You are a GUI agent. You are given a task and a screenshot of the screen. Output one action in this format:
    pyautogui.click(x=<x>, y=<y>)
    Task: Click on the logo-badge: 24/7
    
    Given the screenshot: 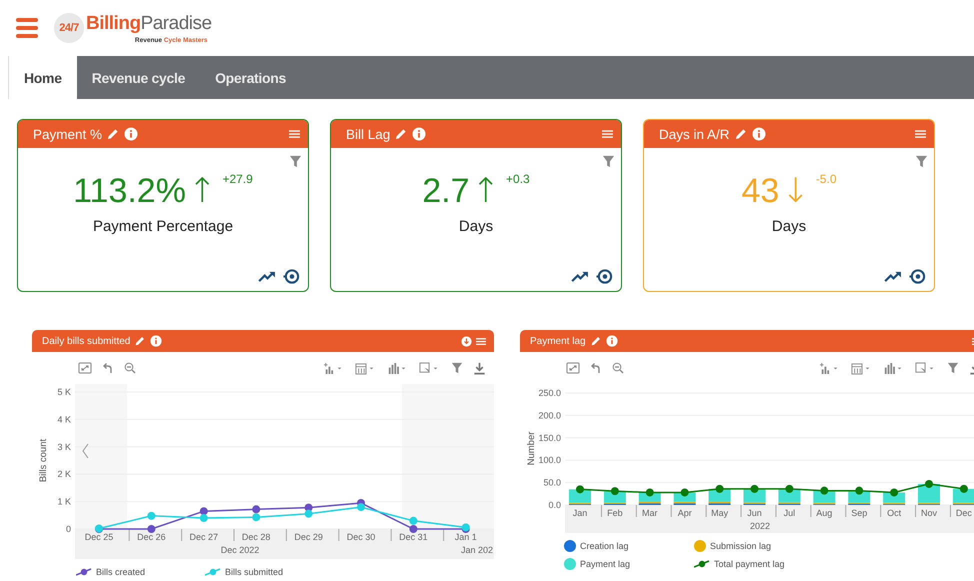 What is the action you would take?
    pyautogui.click(x=69, y=28)
    